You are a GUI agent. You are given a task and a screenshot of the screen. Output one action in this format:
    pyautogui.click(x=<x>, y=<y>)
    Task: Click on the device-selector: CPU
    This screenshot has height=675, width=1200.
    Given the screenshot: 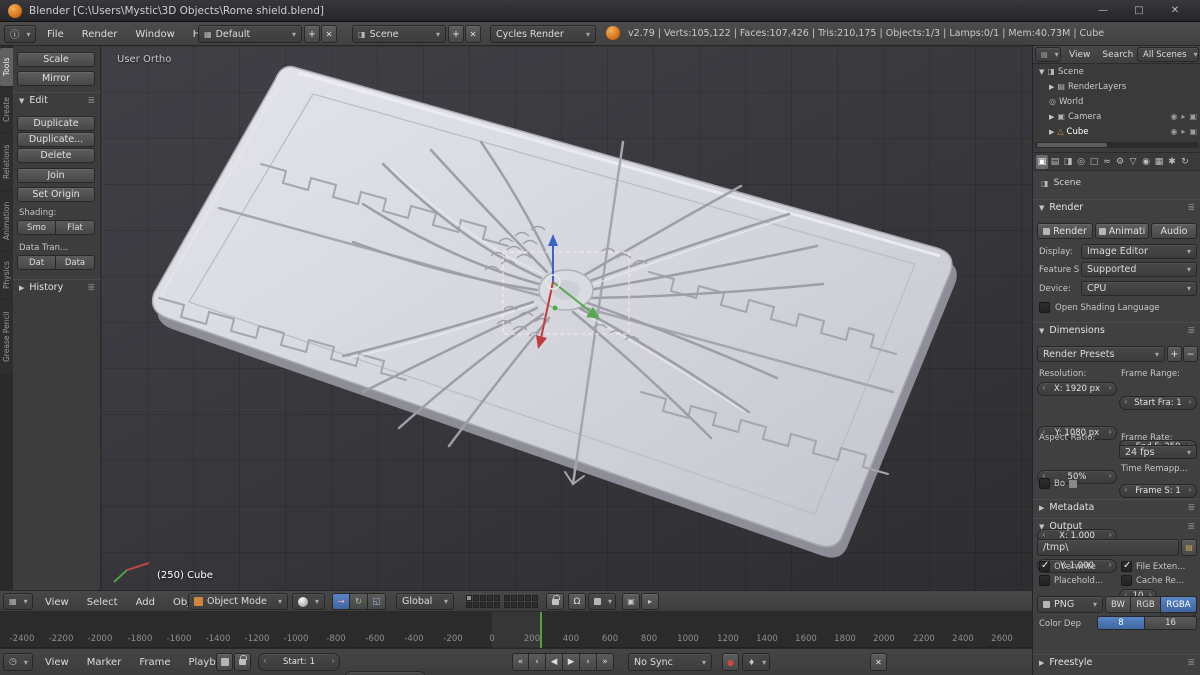 What is the action you would take?
    pyautogui.click(x=1139, y=288)
    